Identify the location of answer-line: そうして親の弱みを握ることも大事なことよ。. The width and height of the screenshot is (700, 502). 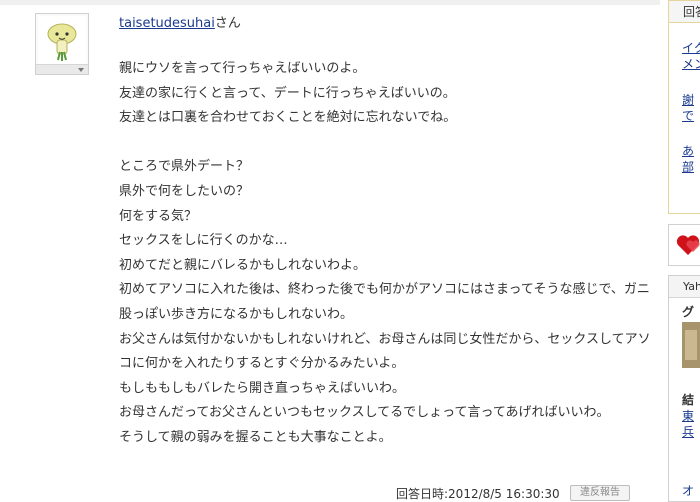
(255, 437).